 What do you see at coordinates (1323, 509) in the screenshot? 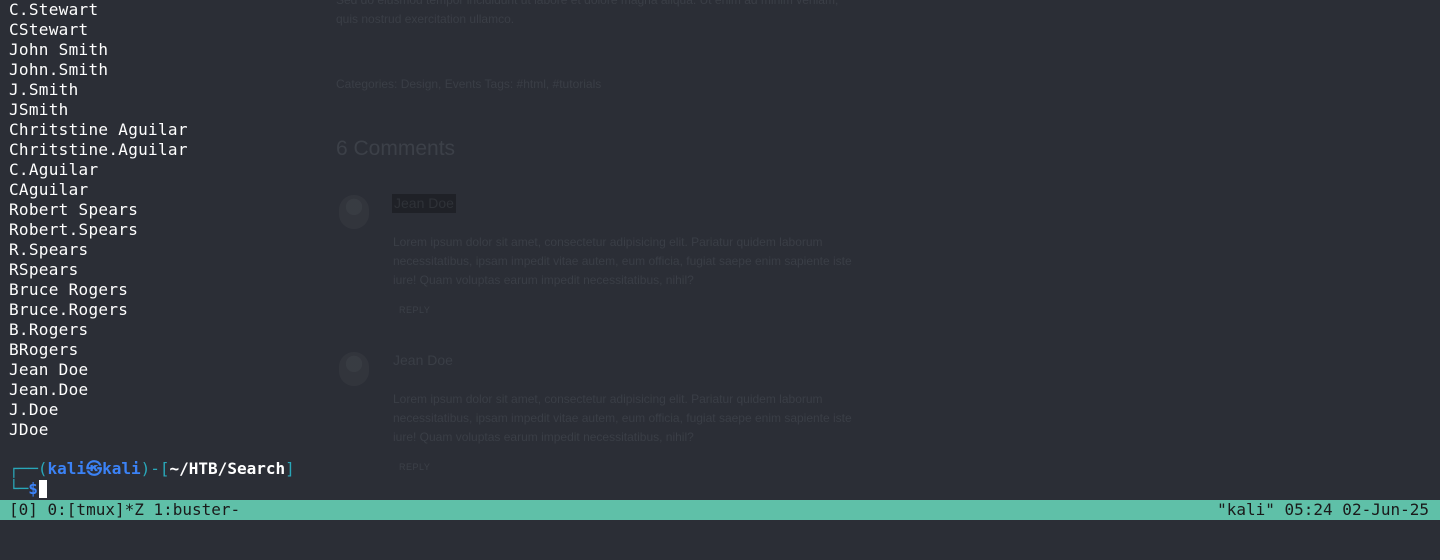
I see `tmux-host-clock: "kali" 05:24 02-Jun-25` at bounding box center [1323, 509].